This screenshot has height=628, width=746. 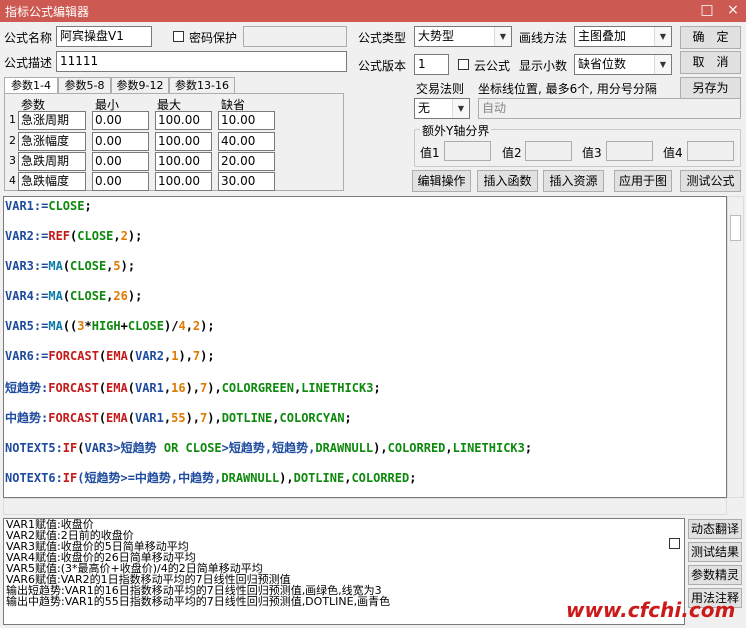 I want to click on yaxis-v3-label: 值3, so click(x=592, y=153).